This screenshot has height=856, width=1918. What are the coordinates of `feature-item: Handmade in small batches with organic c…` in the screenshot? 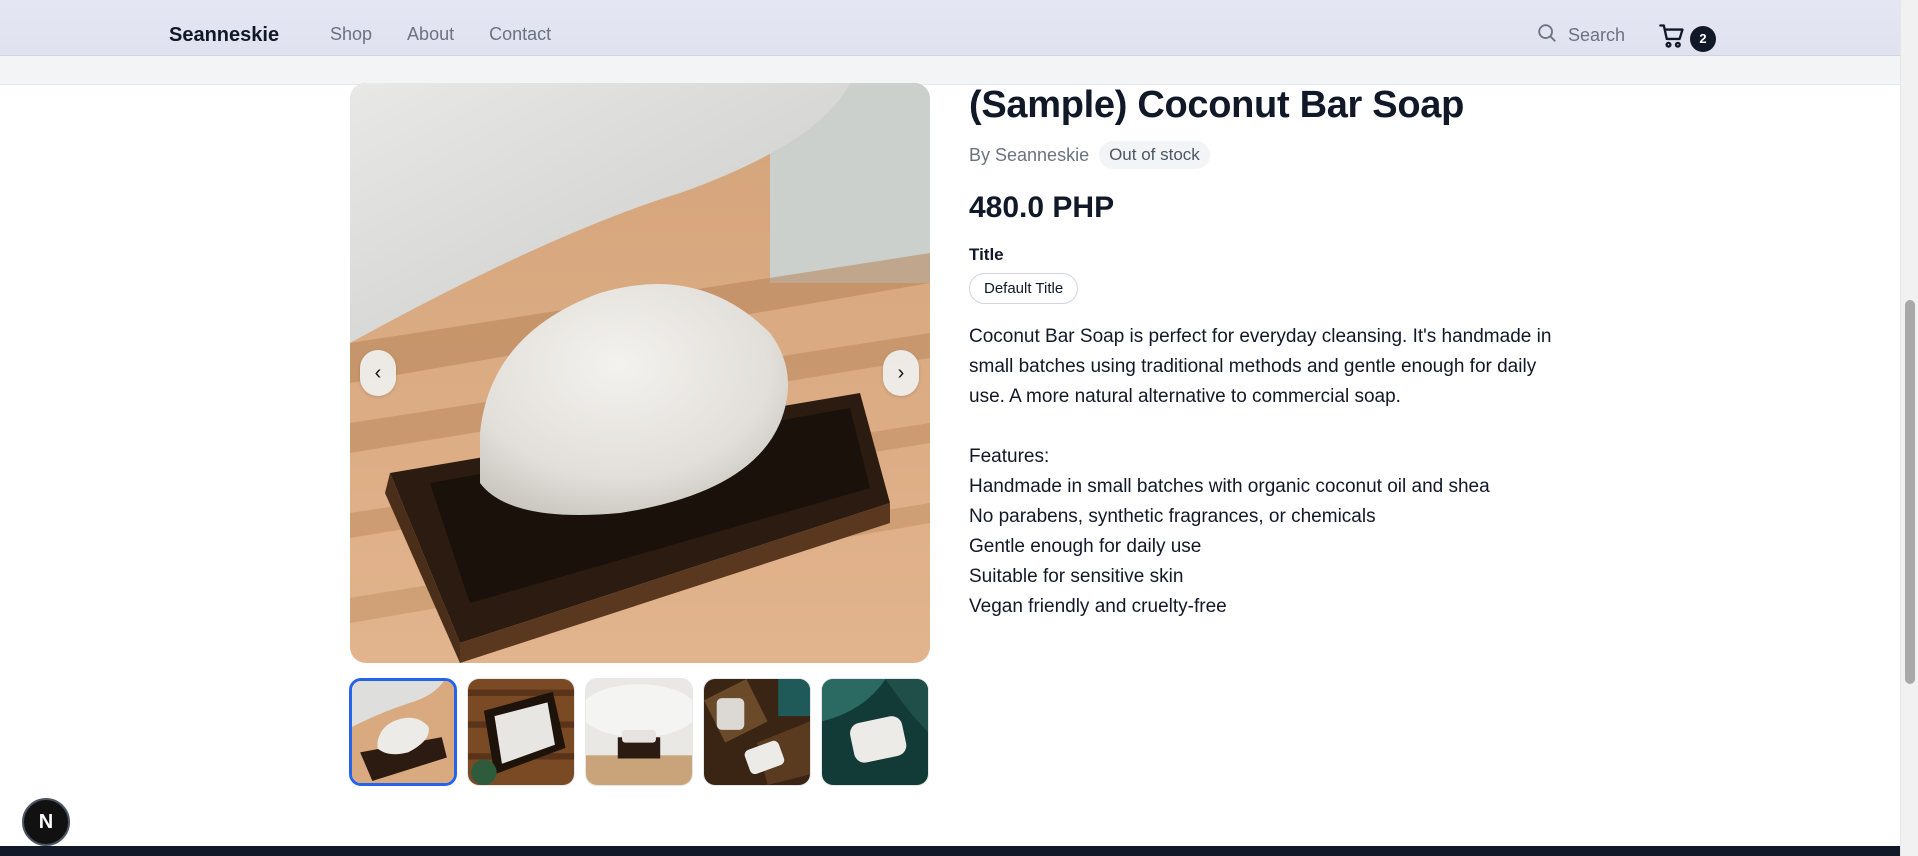 It's located at (1229, 486).